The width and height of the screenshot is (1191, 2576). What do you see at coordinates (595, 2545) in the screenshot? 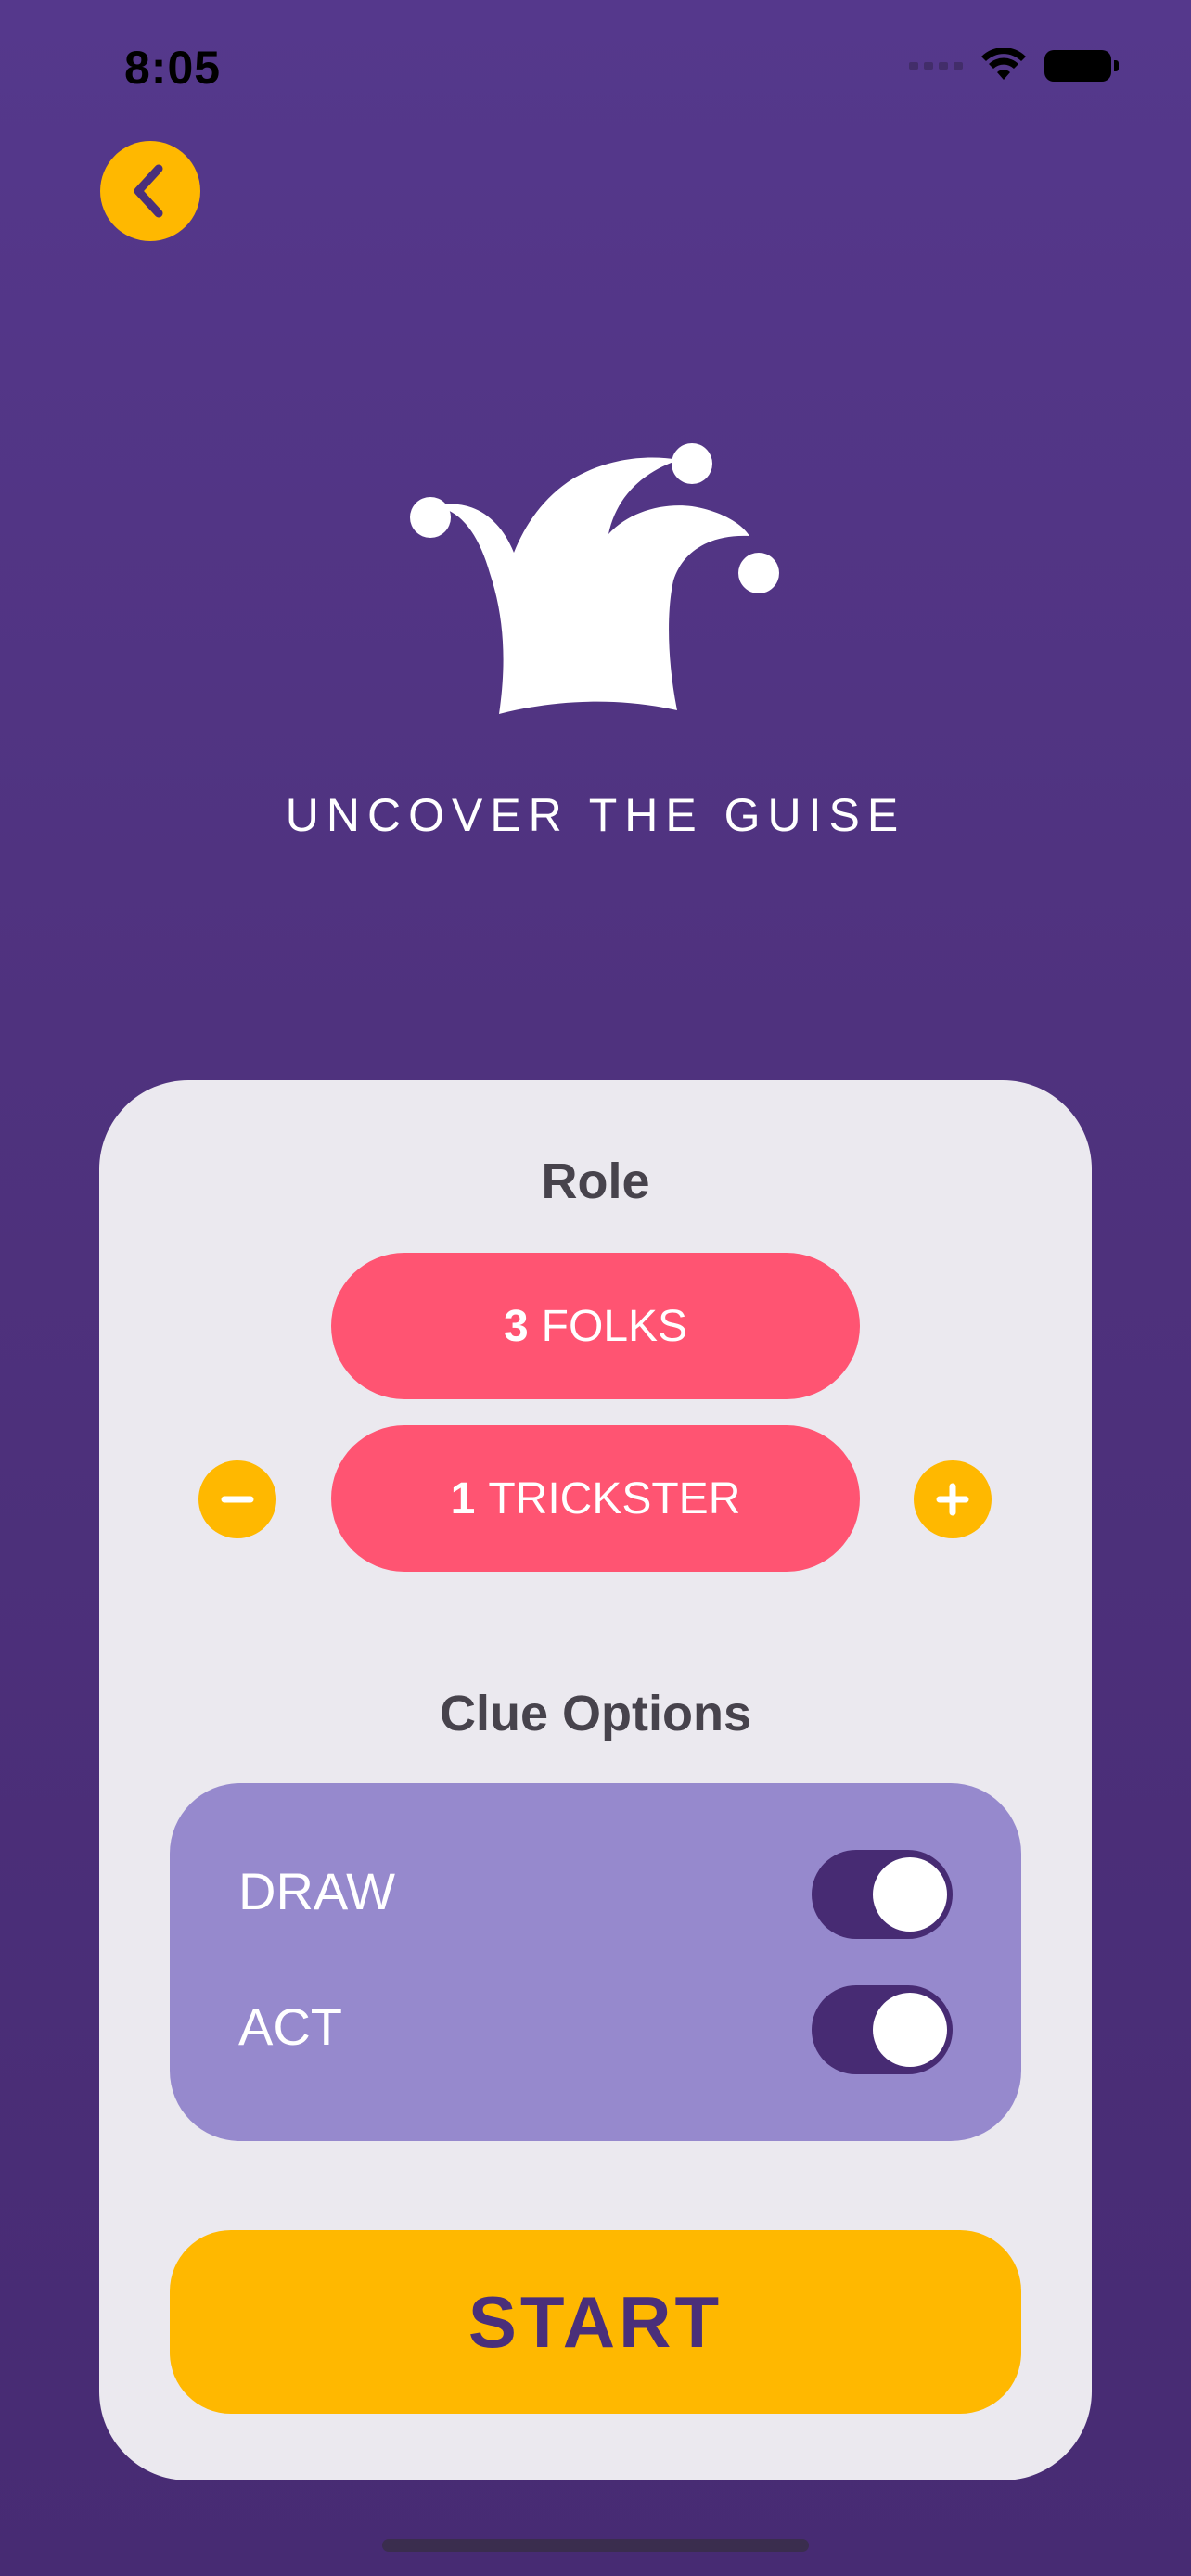
I see `home-indicator` at bounding box center [595, 2545].